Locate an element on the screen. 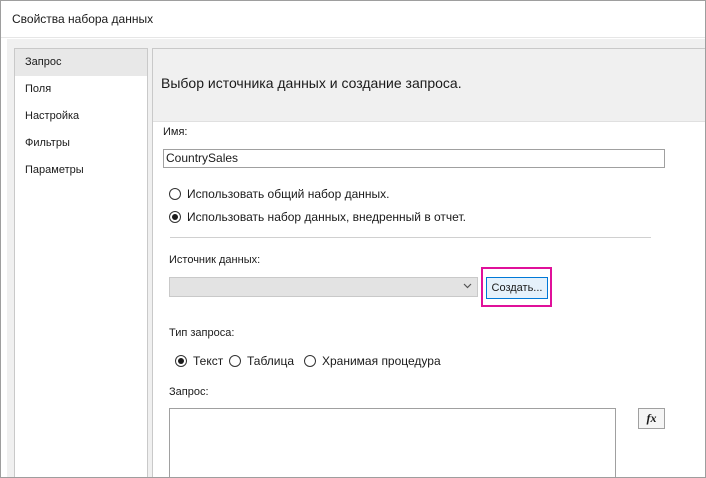 The height and width of the screenshot is (478, 706). radio-sp-label: Хранимая процедура is located at coordinates (381, 361).